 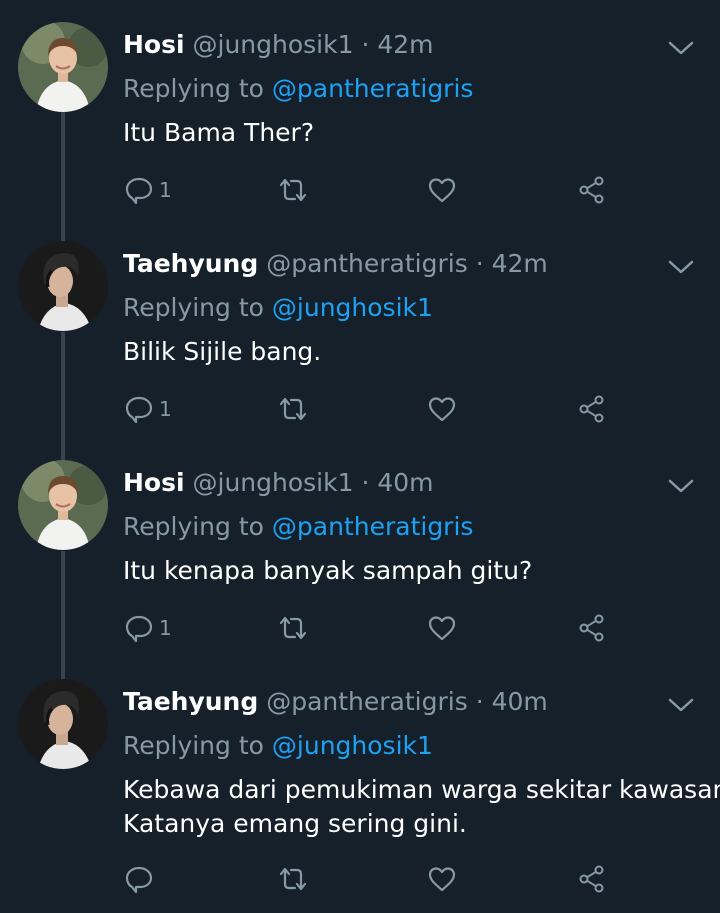 What do you see at coordinates (222, 351) in the screenshot?
I see `tweet-text-line: Bilik Sijile bang.` at bounding box center [222, 351].